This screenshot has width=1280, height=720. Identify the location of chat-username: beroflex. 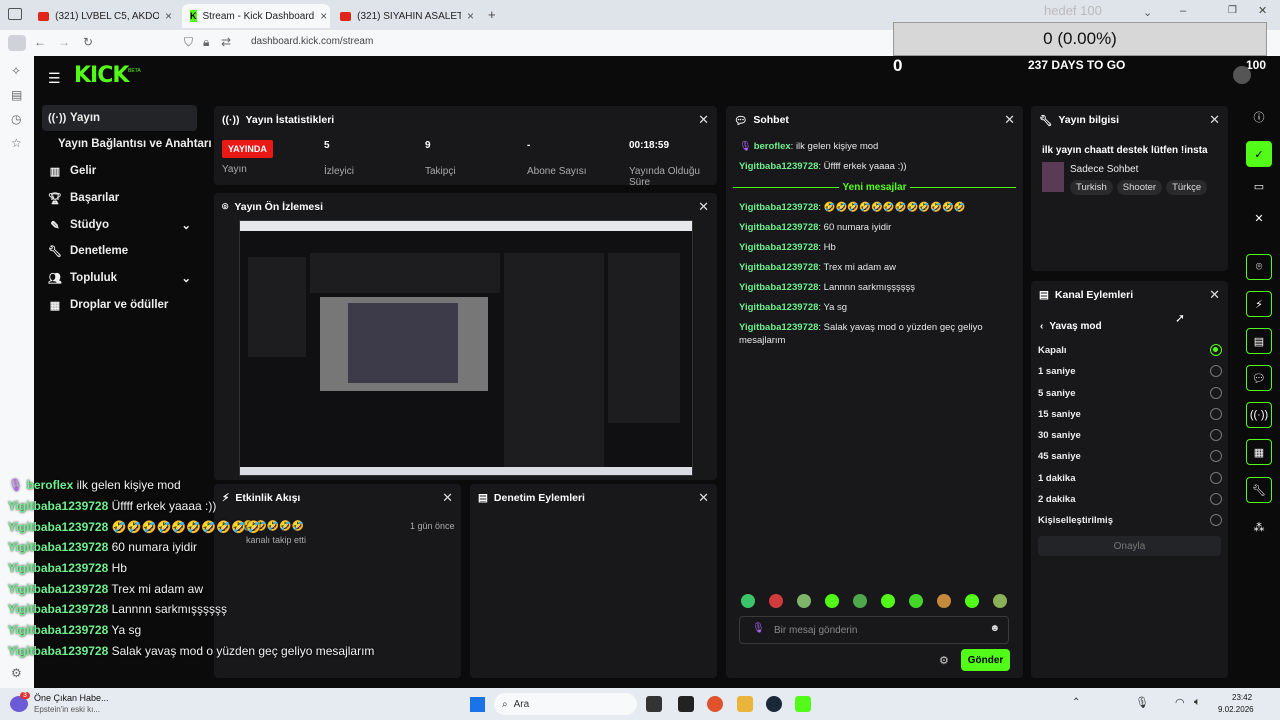
(772, 146).